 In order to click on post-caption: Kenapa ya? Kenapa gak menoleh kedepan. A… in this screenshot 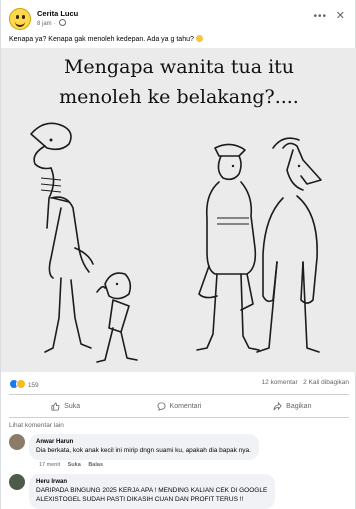, I will do `click(106, 39)`.